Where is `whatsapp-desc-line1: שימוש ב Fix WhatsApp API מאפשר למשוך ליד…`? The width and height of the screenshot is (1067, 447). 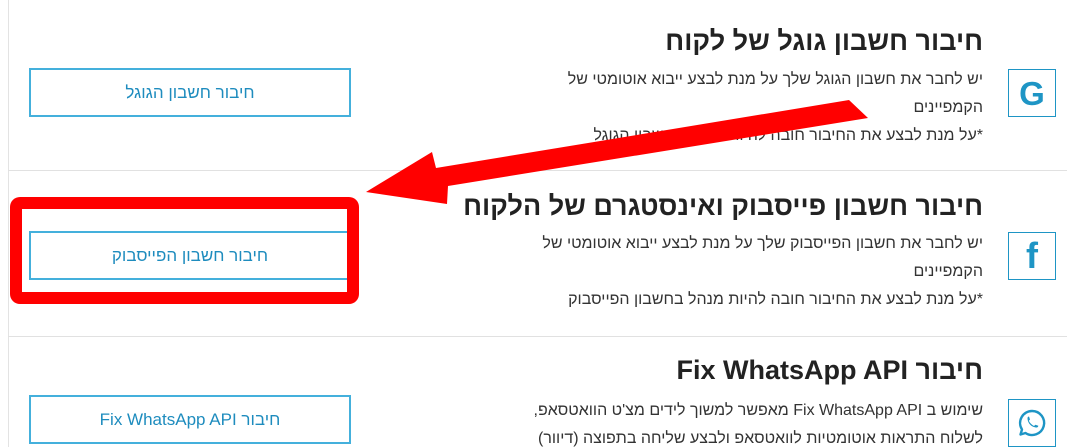 whatsapp-desc-line1: שימוש ב Fix WhatsApp API מאפשר למשוך ליד… is located at coordinates (758, 410).